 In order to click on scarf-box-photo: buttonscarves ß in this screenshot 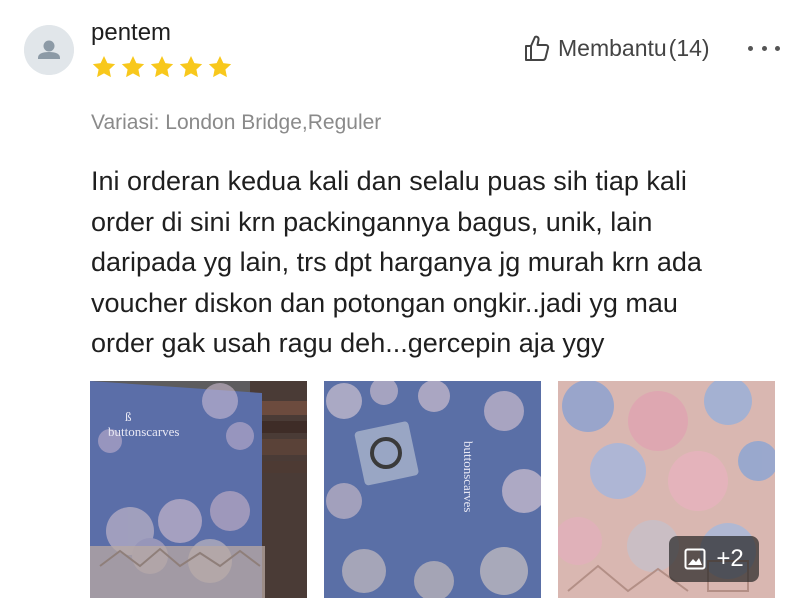, I will do `click(198, 489)`.